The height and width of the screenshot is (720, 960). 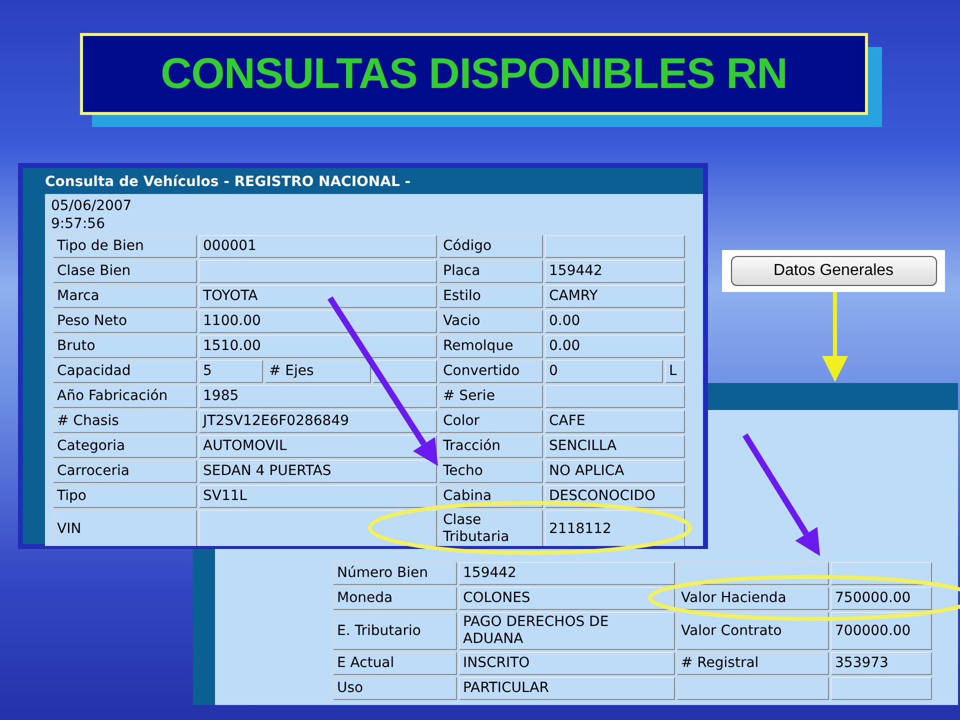 I want to click on field-value: NO APLICA, so click(x=615, y=471).